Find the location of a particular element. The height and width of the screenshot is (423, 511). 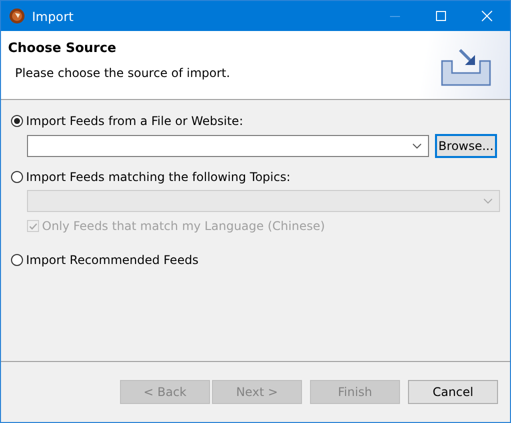

page-description: Please choose the source of import. is located at coordinates (122, 73).